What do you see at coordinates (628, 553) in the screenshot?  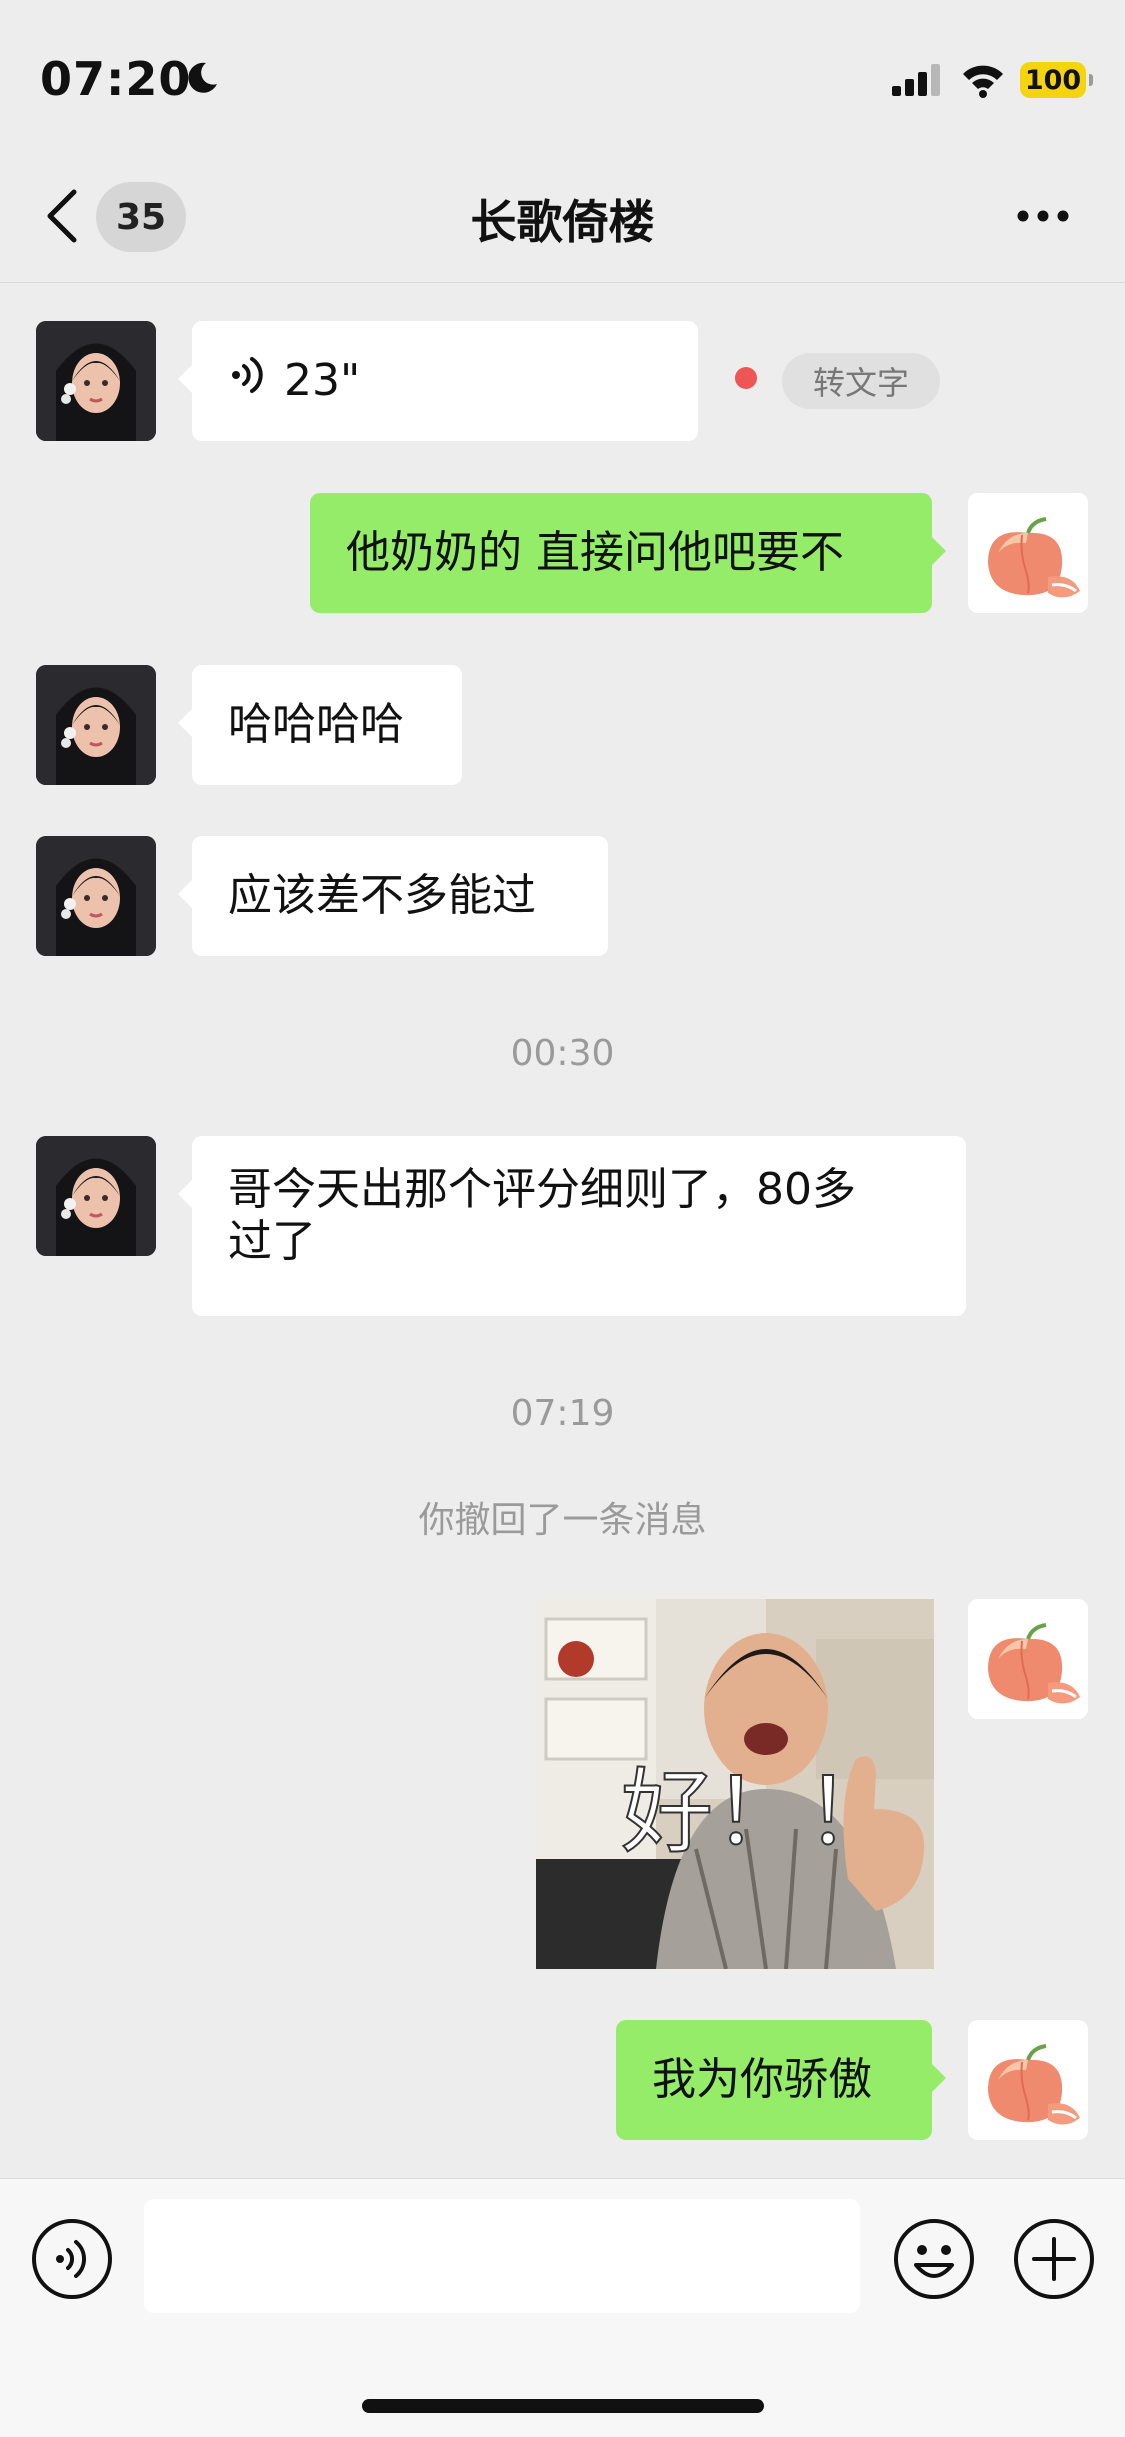 I see `outgoing-message-bubble: 他奶奶的 直接问他吧要不` at bounding box center [628, 553].